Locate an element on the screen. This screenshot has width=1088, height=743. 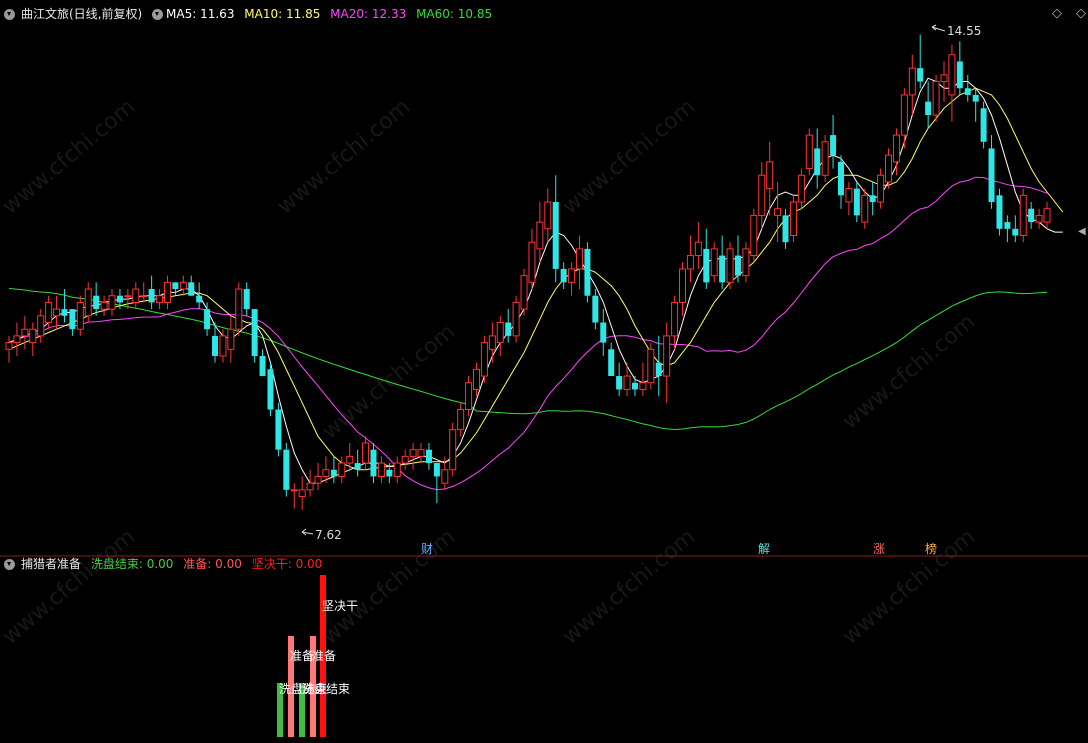
ready-label-2: 准备 is located at coordinates (324, 656).